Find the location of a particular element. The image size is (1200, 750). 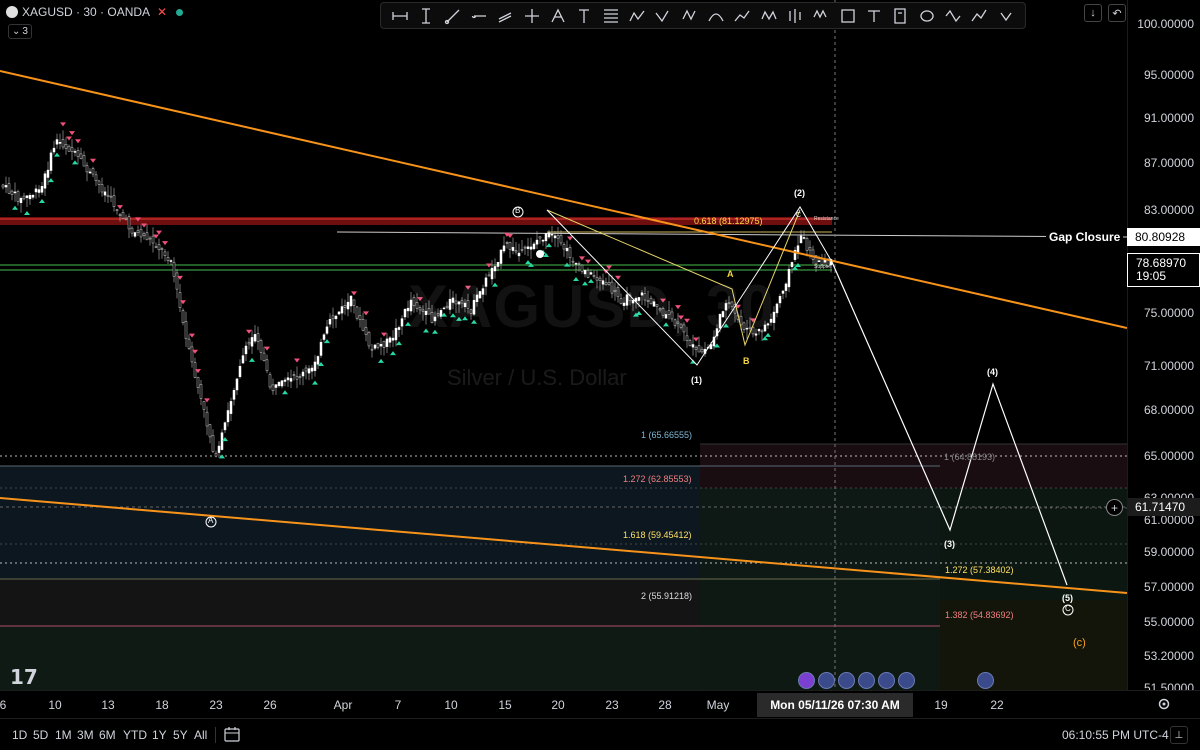

range-button-6m: 6M is located at coordinates (107, 735).